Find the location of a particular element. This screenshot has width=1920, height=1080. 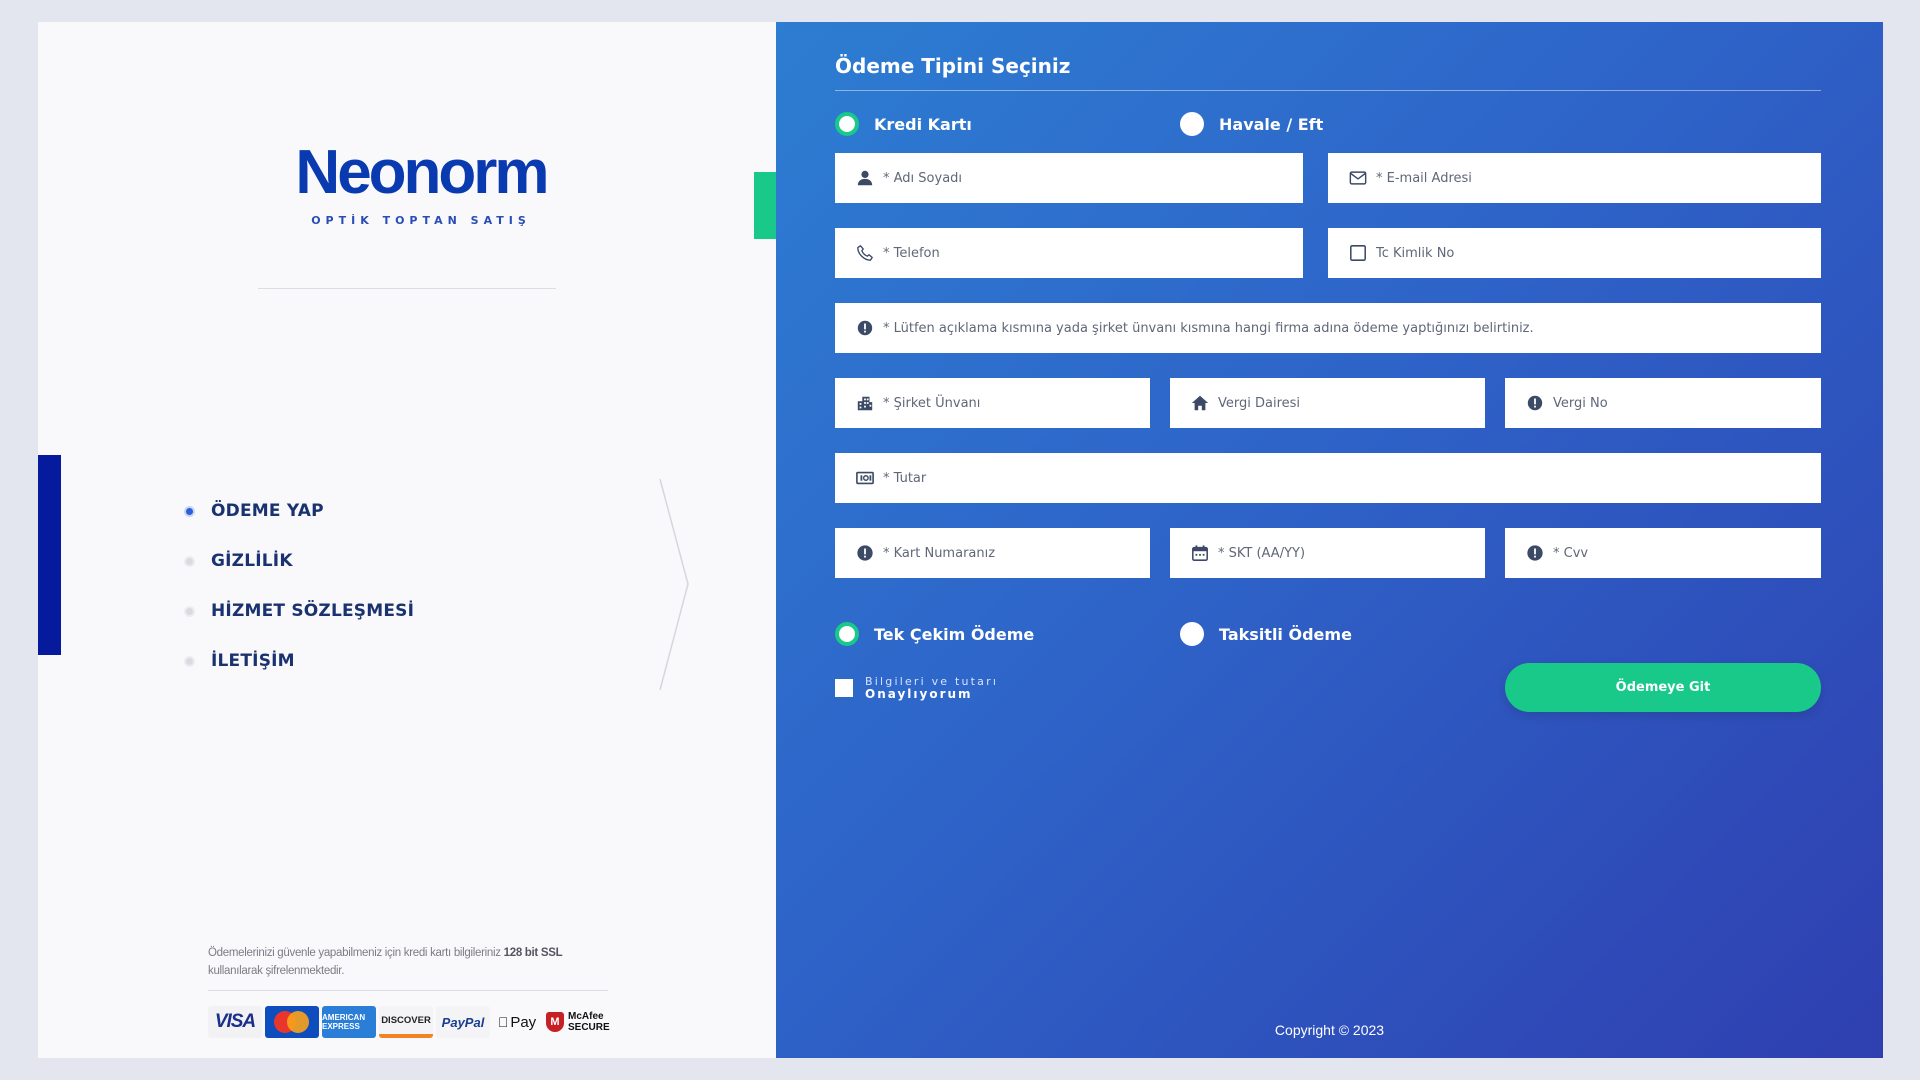

mastercard-logo-icon is located at coordinates (292, 1022).